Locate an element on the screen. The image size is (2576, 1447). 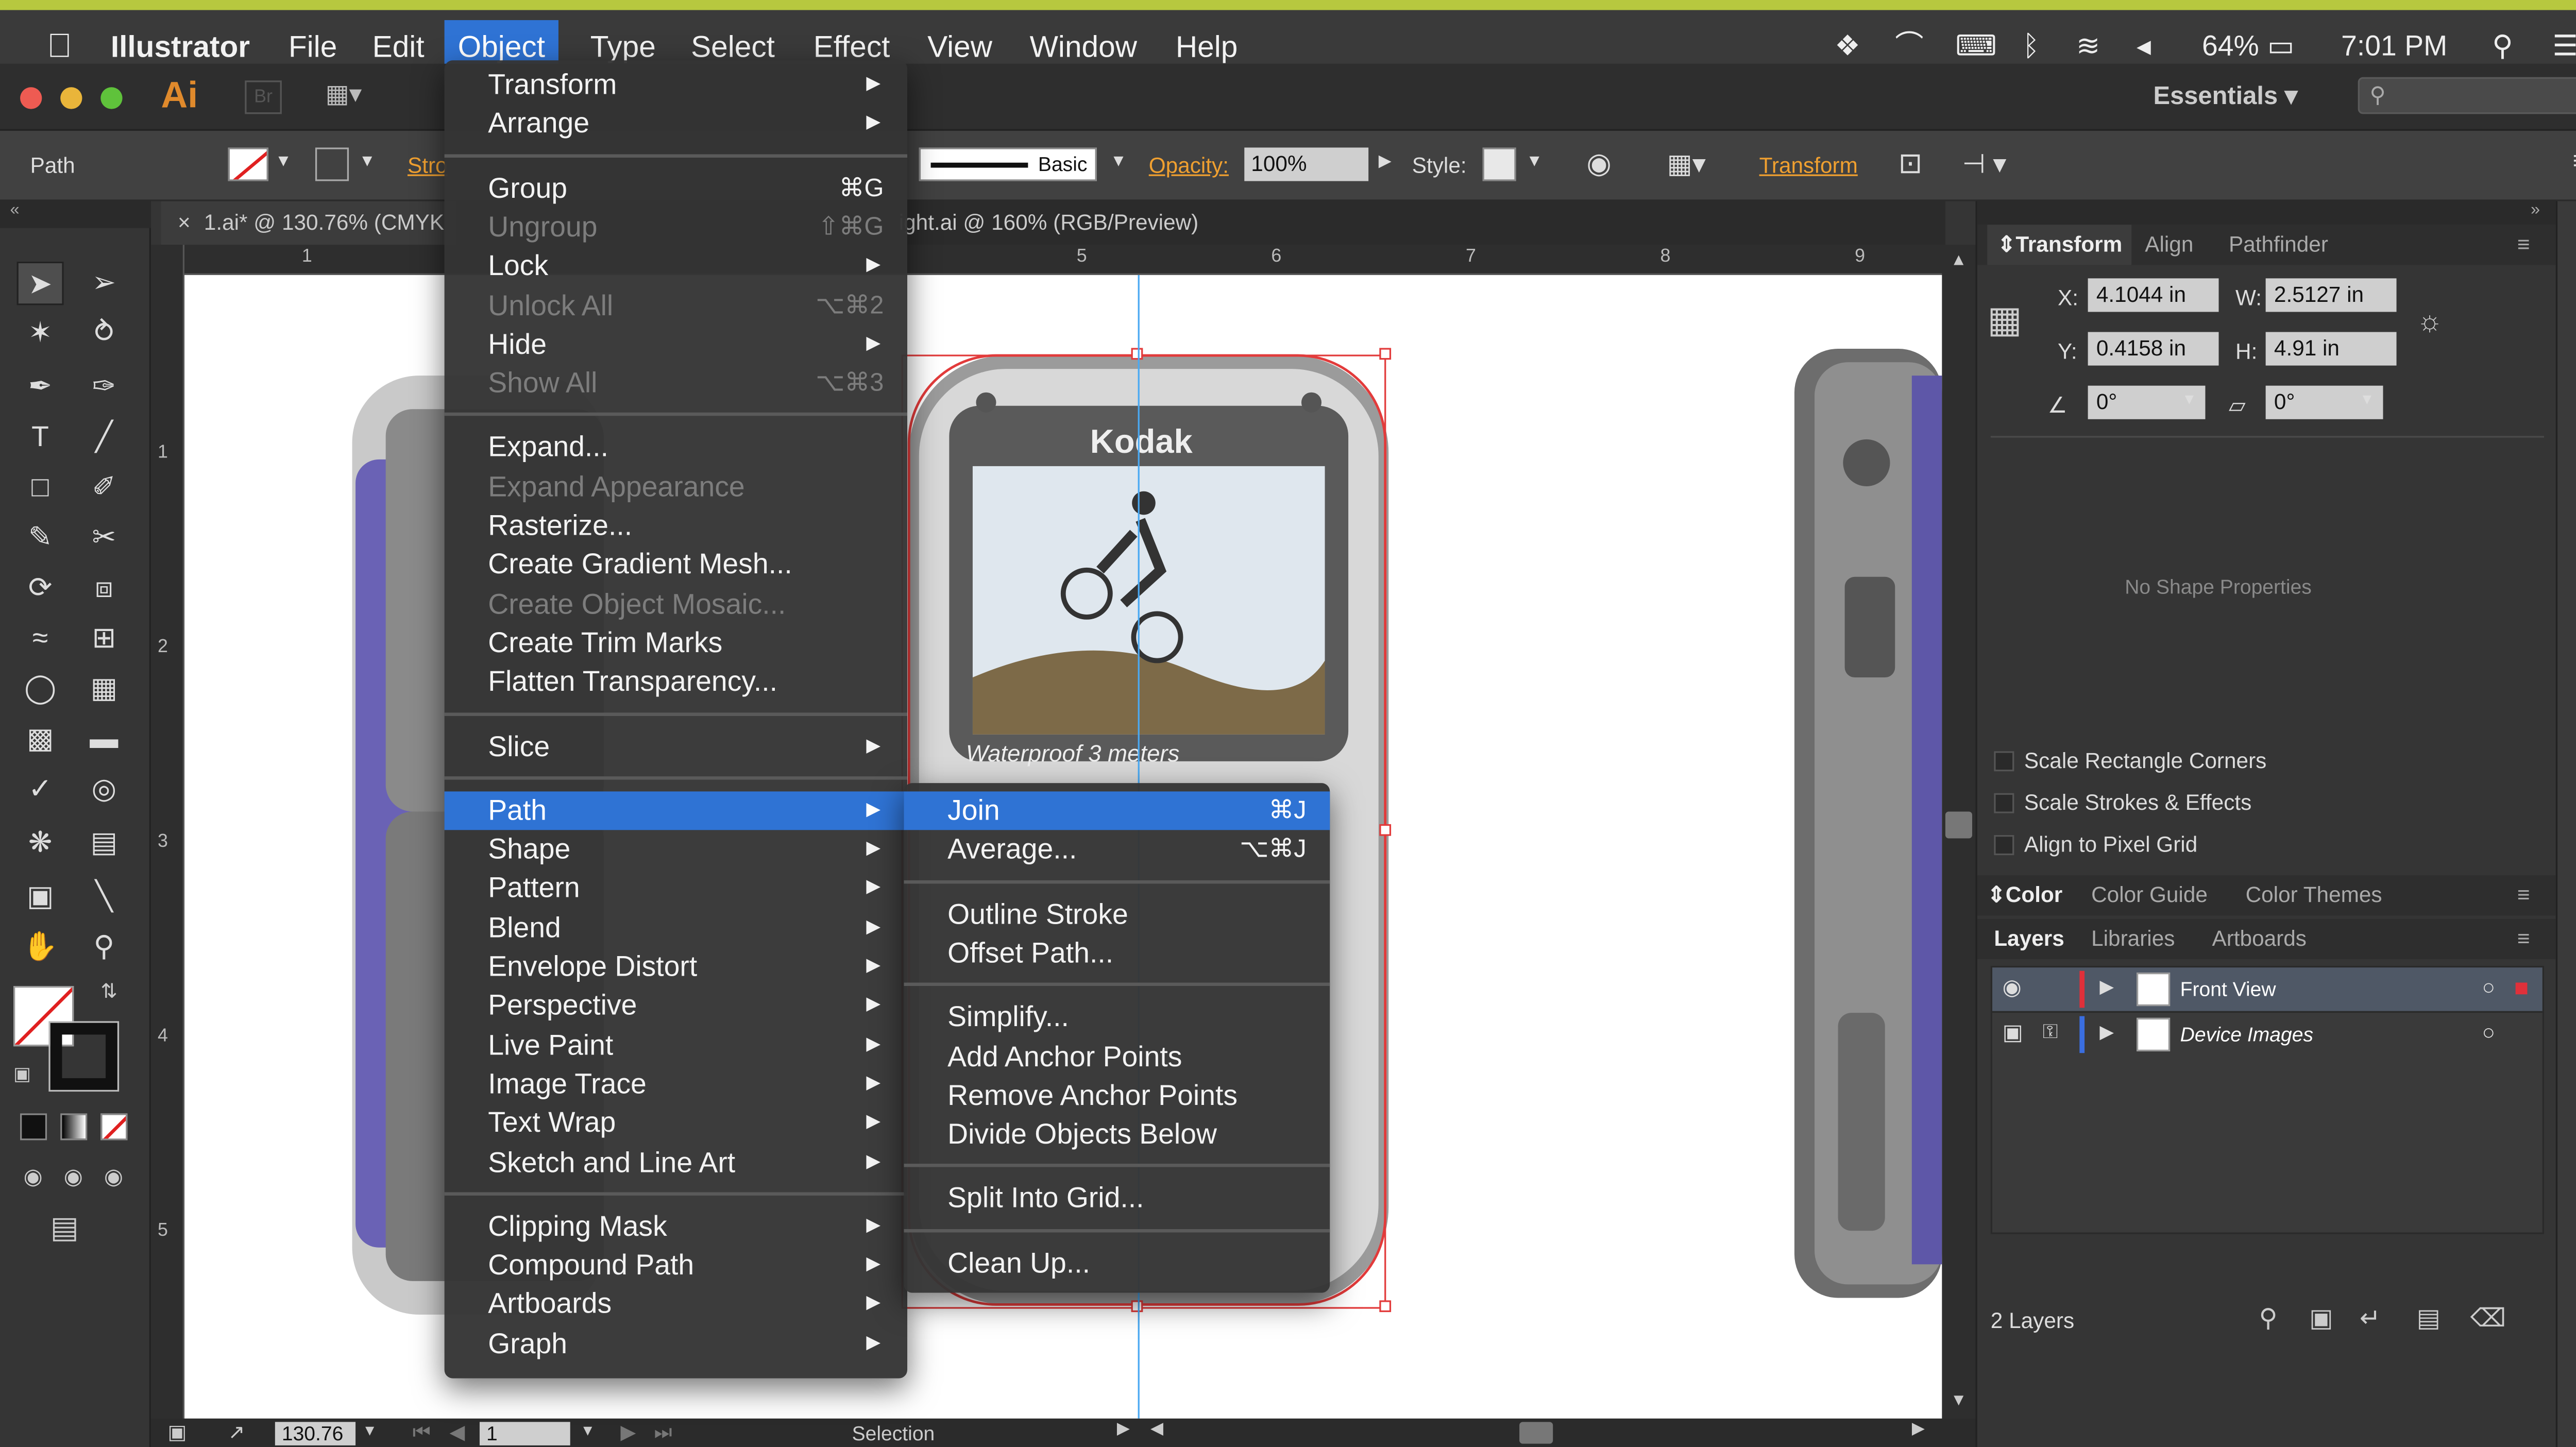
gpu-performance-icon: ▣ is located at coordinates (177, 1432).